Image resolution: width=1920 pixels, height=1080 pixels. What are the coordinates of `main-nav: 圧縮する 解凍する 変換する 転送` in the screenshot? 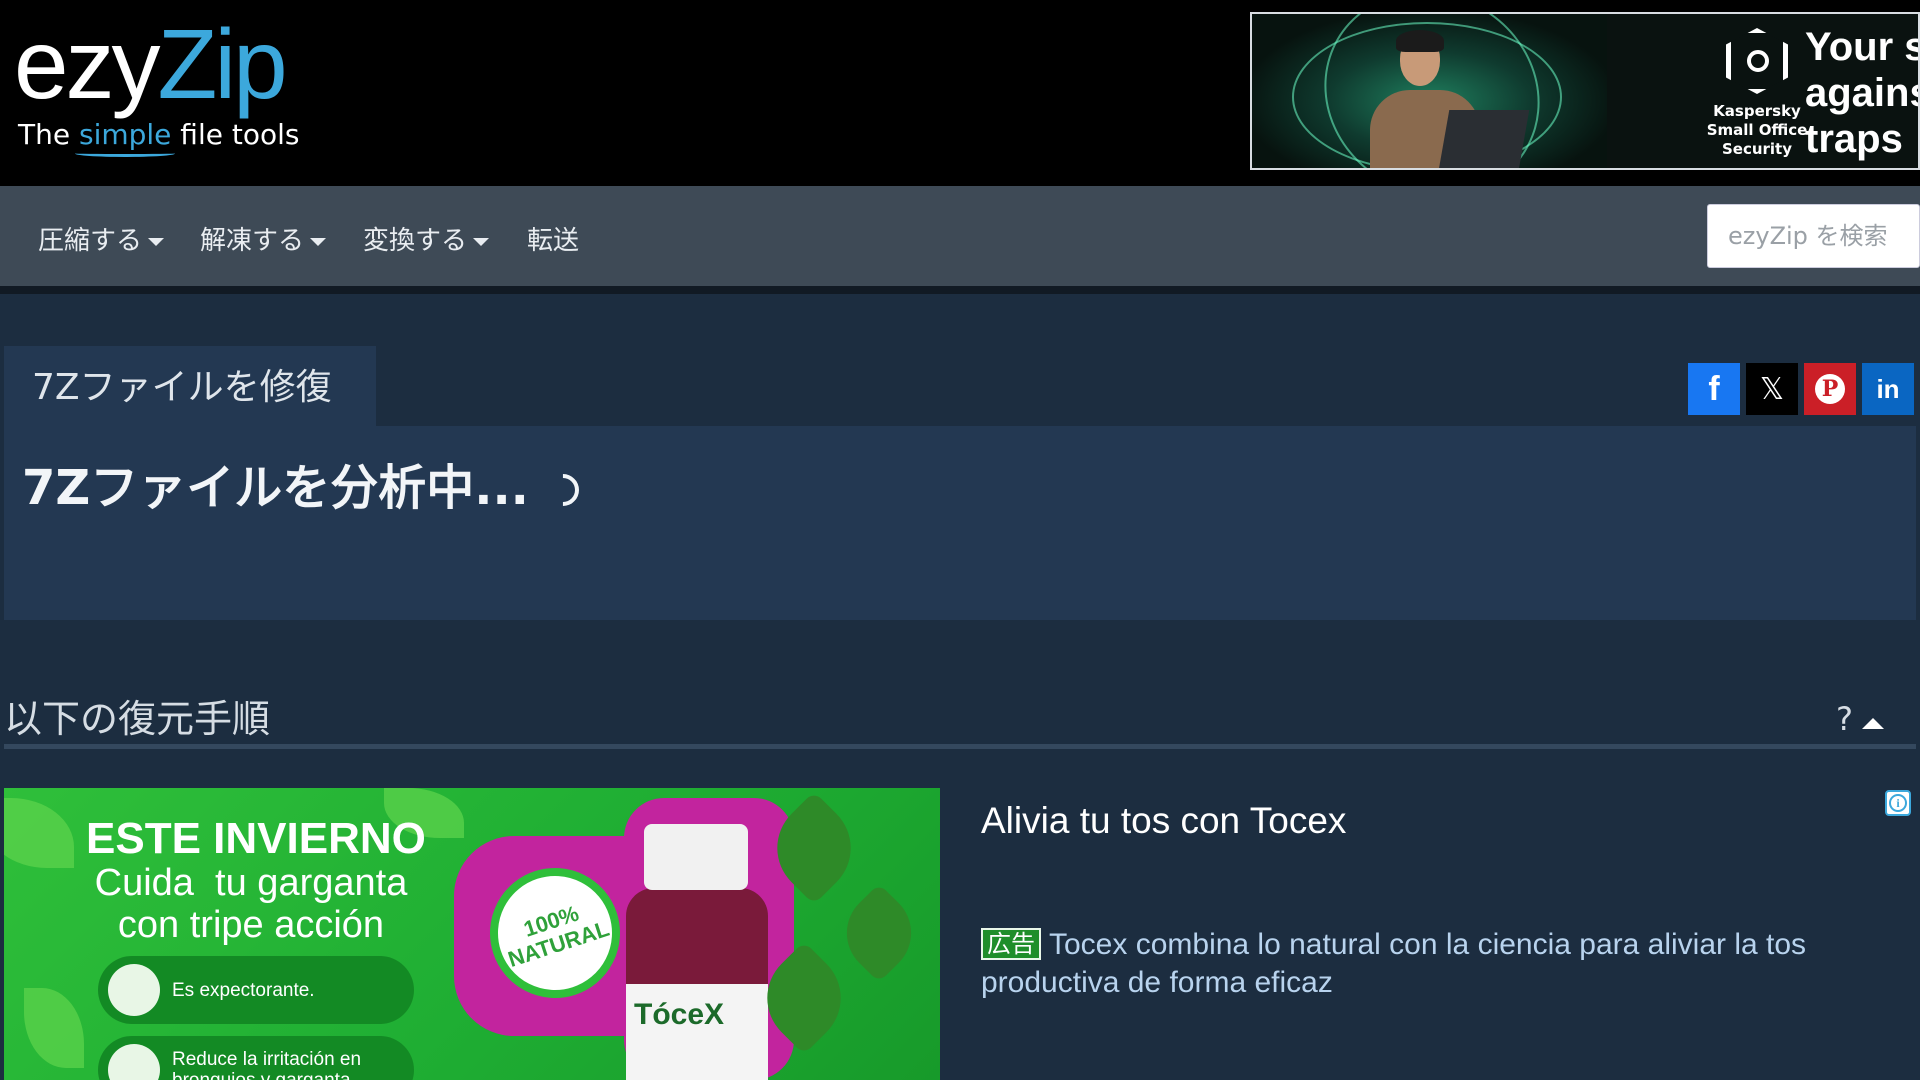 It's located at (960, 236).